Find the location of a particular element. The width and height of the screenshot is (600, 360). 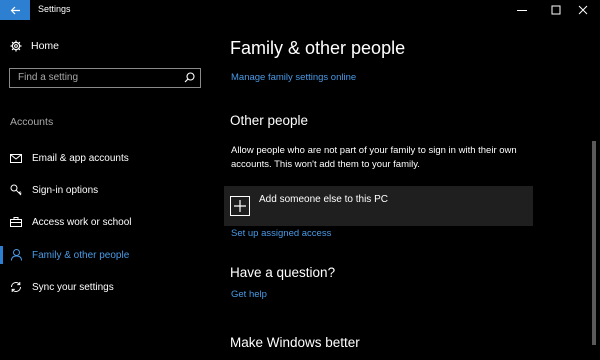

sync-icon is located at coordinates (16, 287).